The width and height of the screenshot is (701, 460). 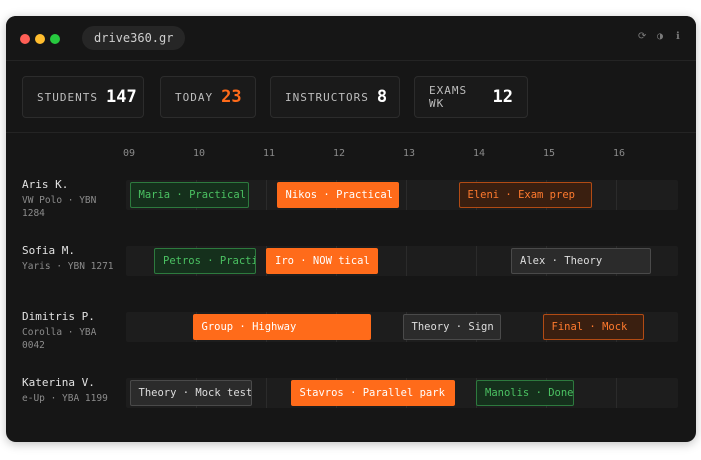 I want to click on info-icon: ℹ, so click(x=678, y=37).